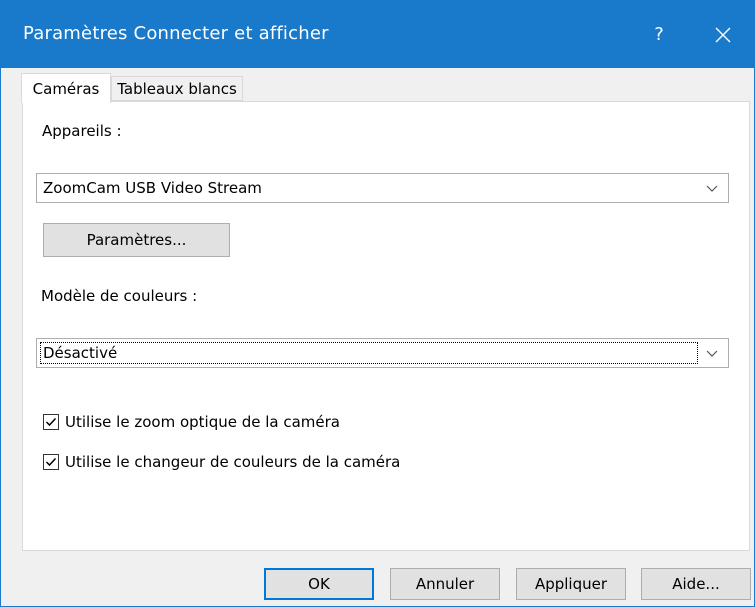 This screenshot has width=755, height=607. I want to click on tab-cameras: Caméras, so click(66, 88).